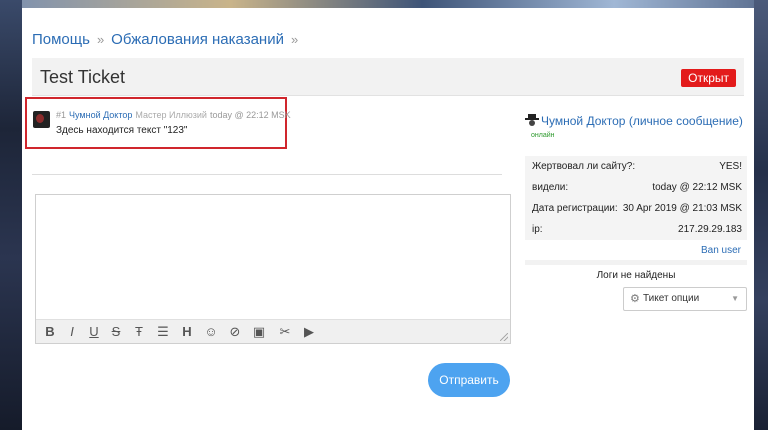 This screenshot has width=768, height=430. Describe the element at coordinates (537, 229) in the screenshot. I see `info-key: ip:` at that location.